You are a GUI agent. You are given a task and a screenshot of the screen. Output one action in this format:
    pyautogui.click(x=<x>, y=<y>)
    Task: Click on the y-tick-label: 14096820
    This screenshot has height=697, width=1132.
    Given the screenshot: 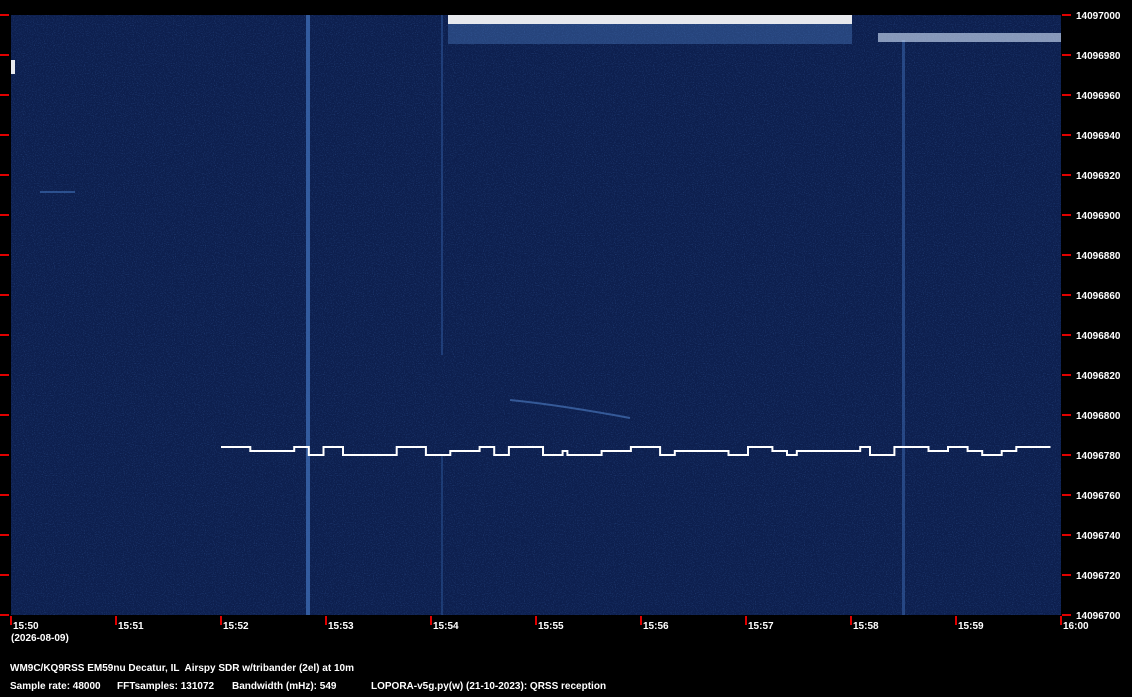 What is the action you would take?
    pyautogui.click(x=1098, y=376)
    